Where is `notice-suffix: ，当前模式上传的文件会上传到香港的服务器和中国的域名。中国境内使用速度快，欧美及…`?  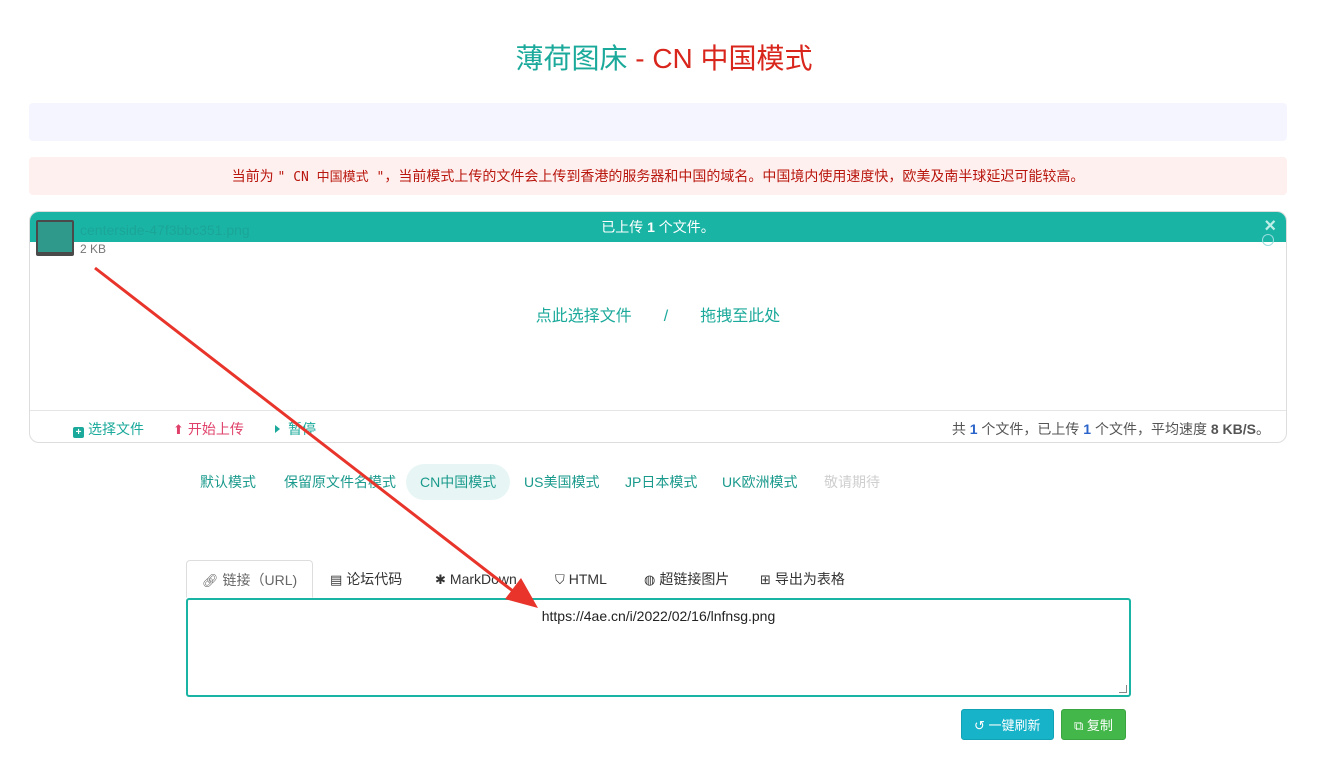 notice-suffix: ，当前模式上传的文件会上传到香港的服务器和中国的域名。中国境内使用速度快，欧美及… is located at coordinates (734, 176).